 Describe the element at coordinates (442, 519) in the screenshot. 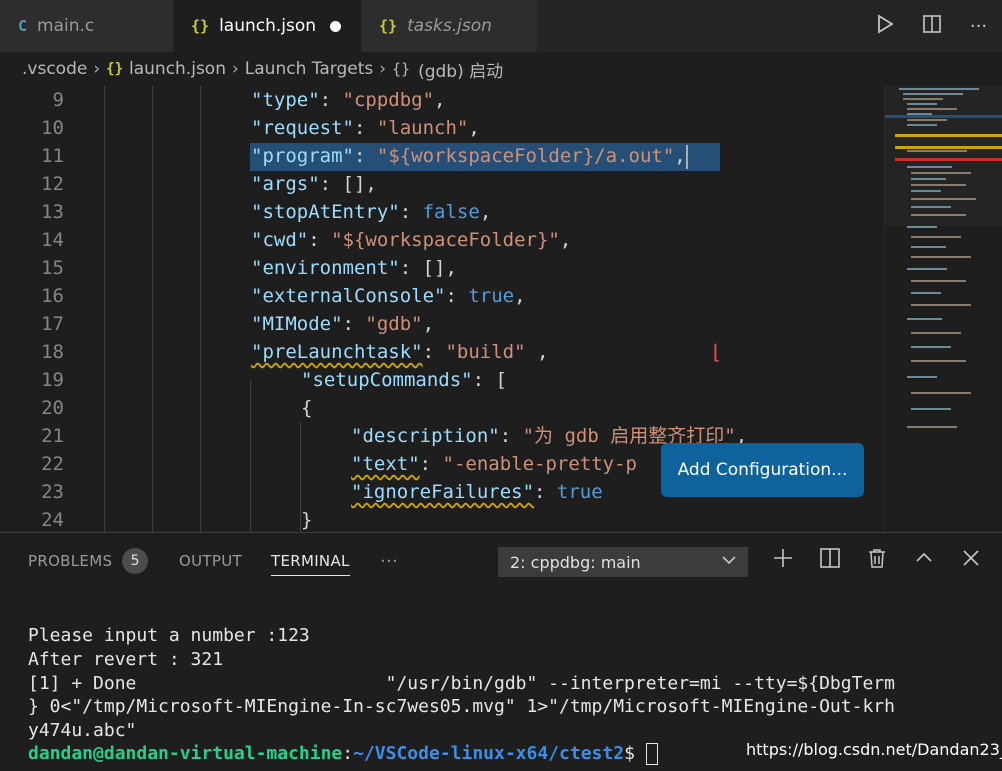

I see `code-line: 24 }` at that location.